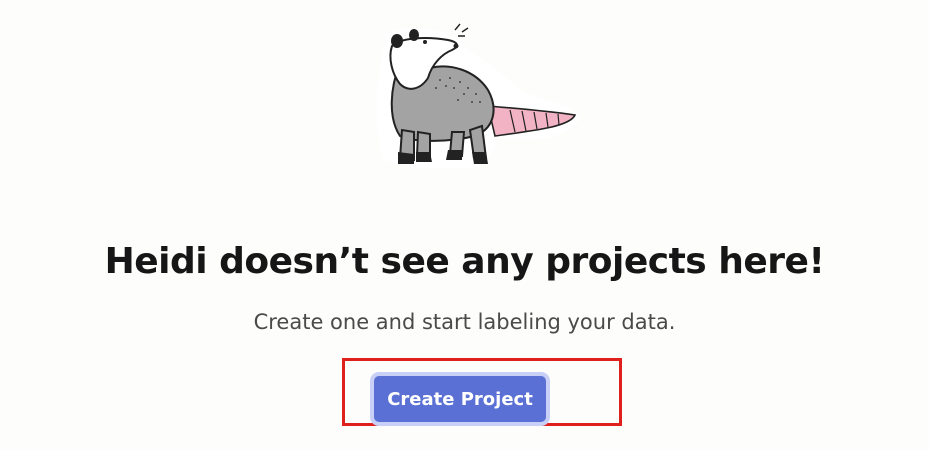  I want to click on empty-state-title: Heidi doesn’t see any projects here!, so click(464, 261).